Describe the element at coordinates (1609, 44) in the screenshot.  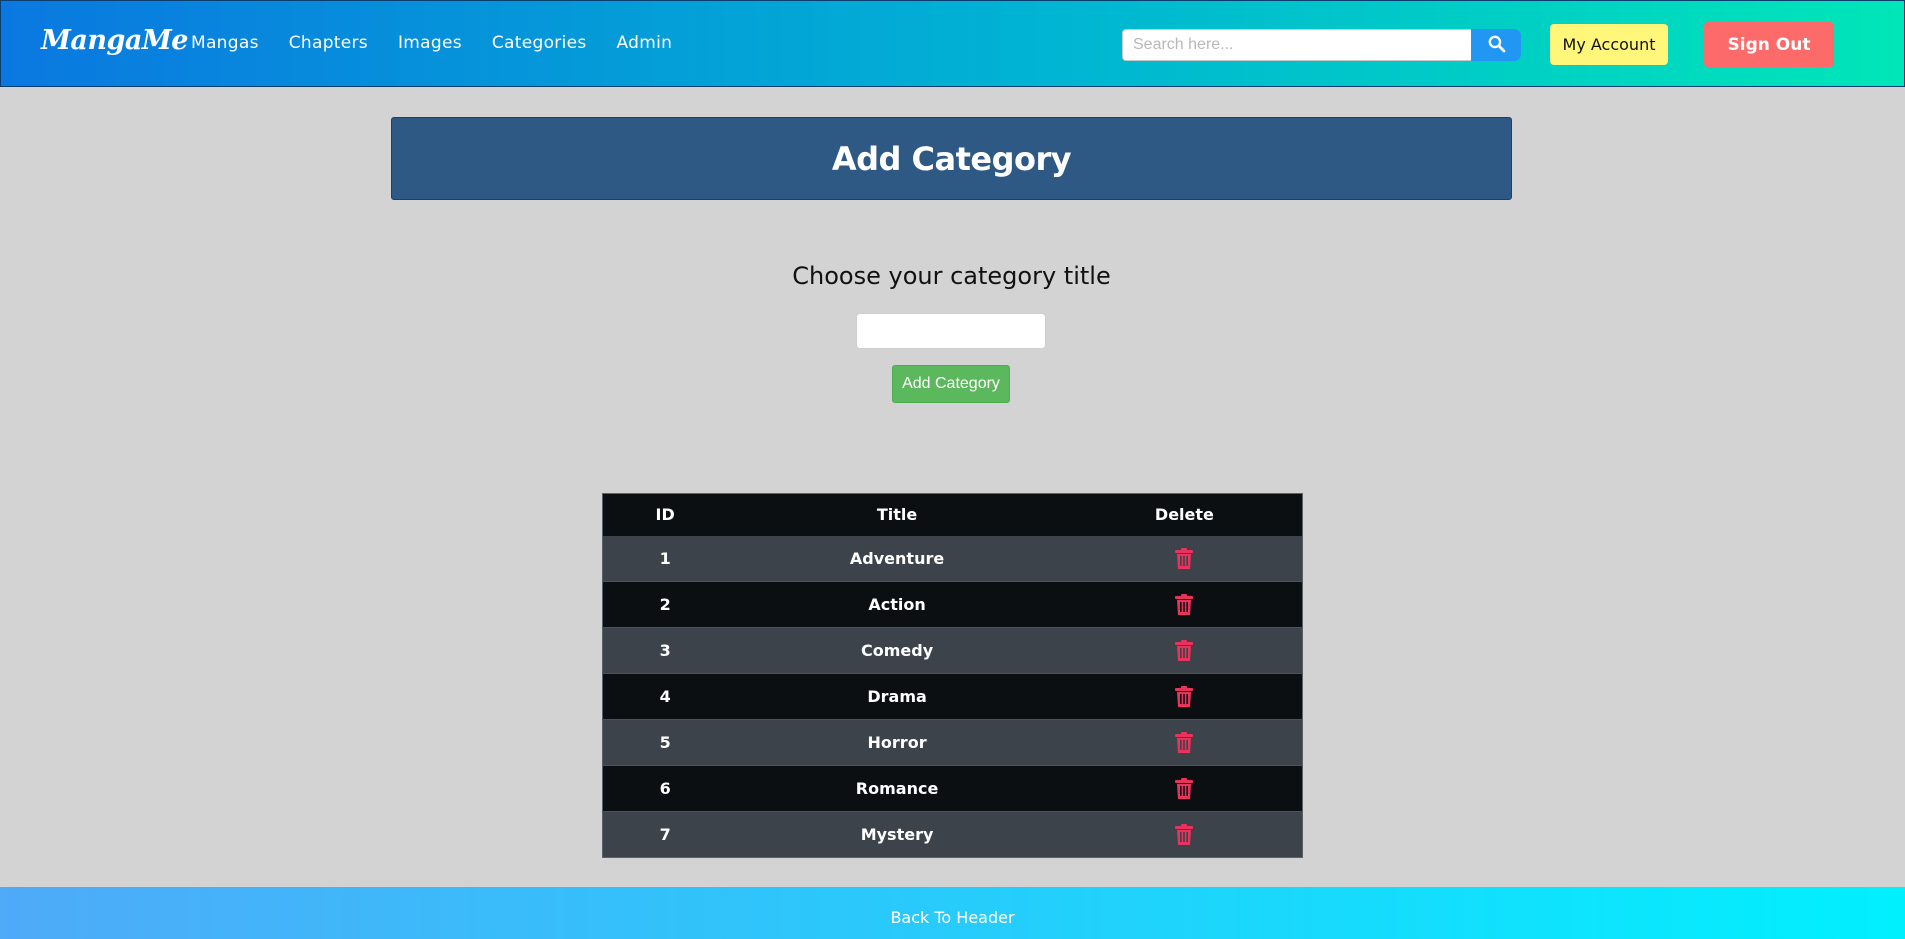
I see `my-account-button: My Account` at that location.